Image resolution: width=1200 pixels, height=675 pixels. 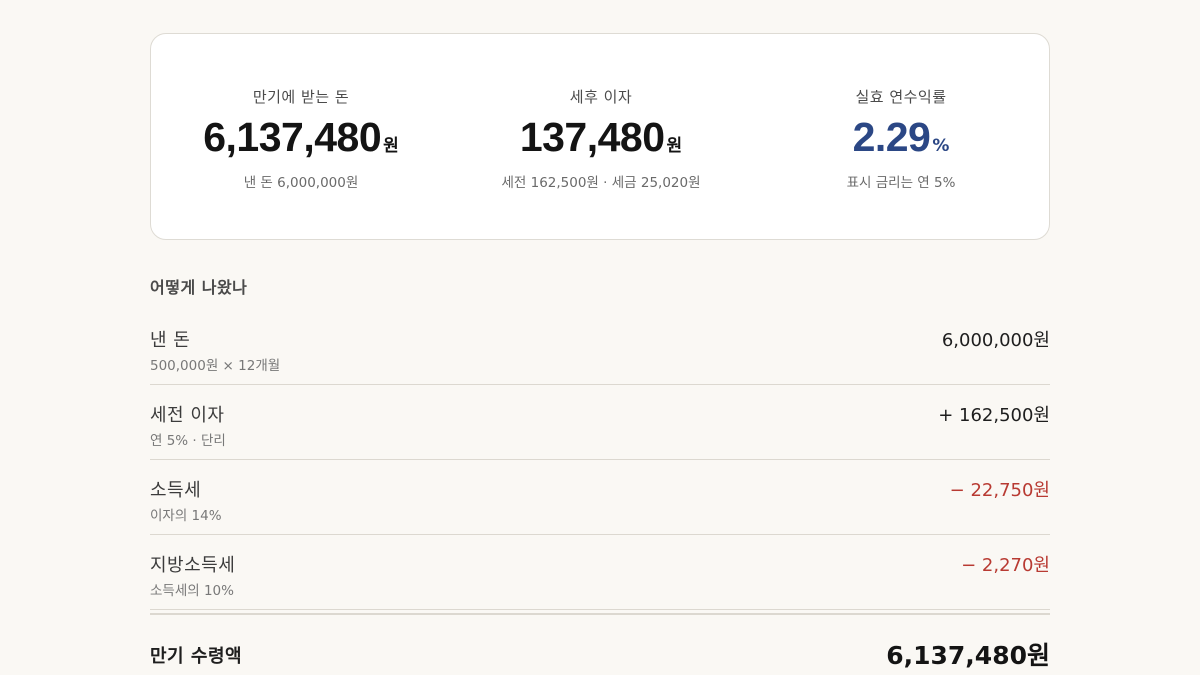 What do you see at coordinates (999, 490) in the screenshot?
I see `row-amount: − 22,750원` at bounding box center [999, 490].